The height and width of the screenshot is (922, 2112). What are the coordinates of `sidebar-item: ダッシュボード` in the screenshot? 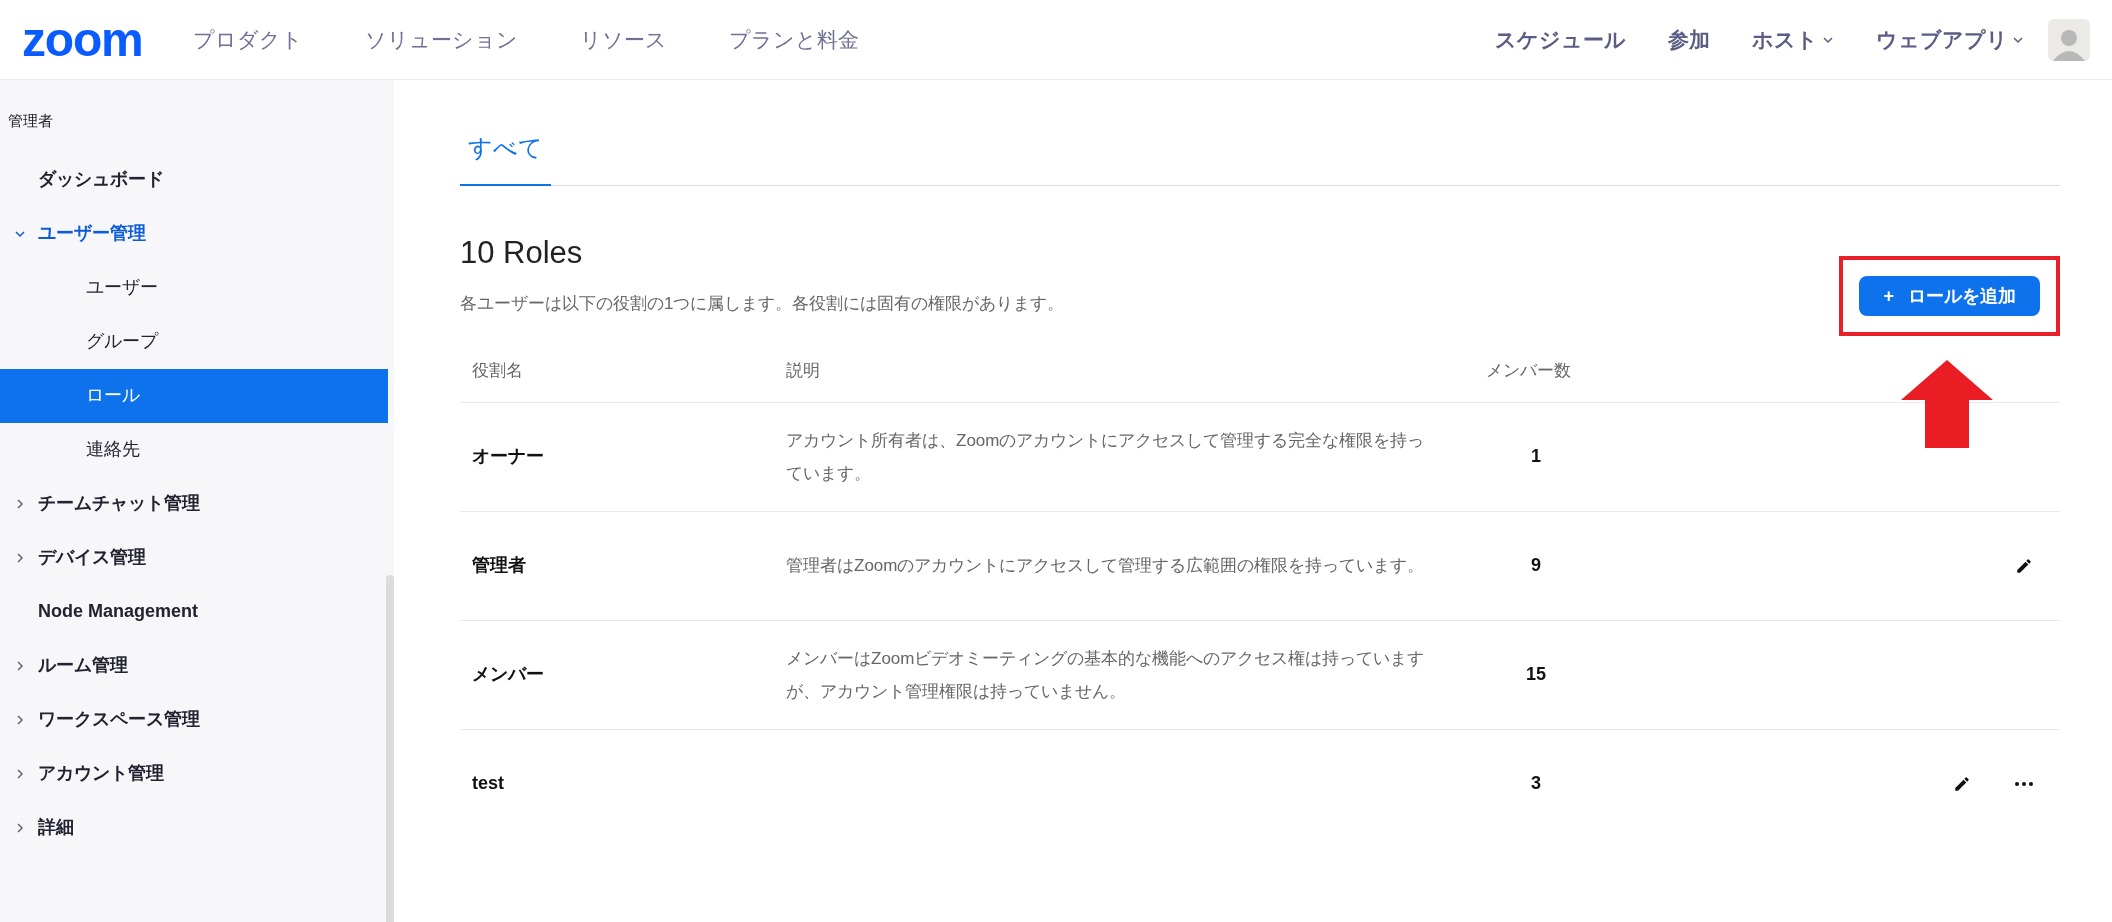 It's located at (194, 179).